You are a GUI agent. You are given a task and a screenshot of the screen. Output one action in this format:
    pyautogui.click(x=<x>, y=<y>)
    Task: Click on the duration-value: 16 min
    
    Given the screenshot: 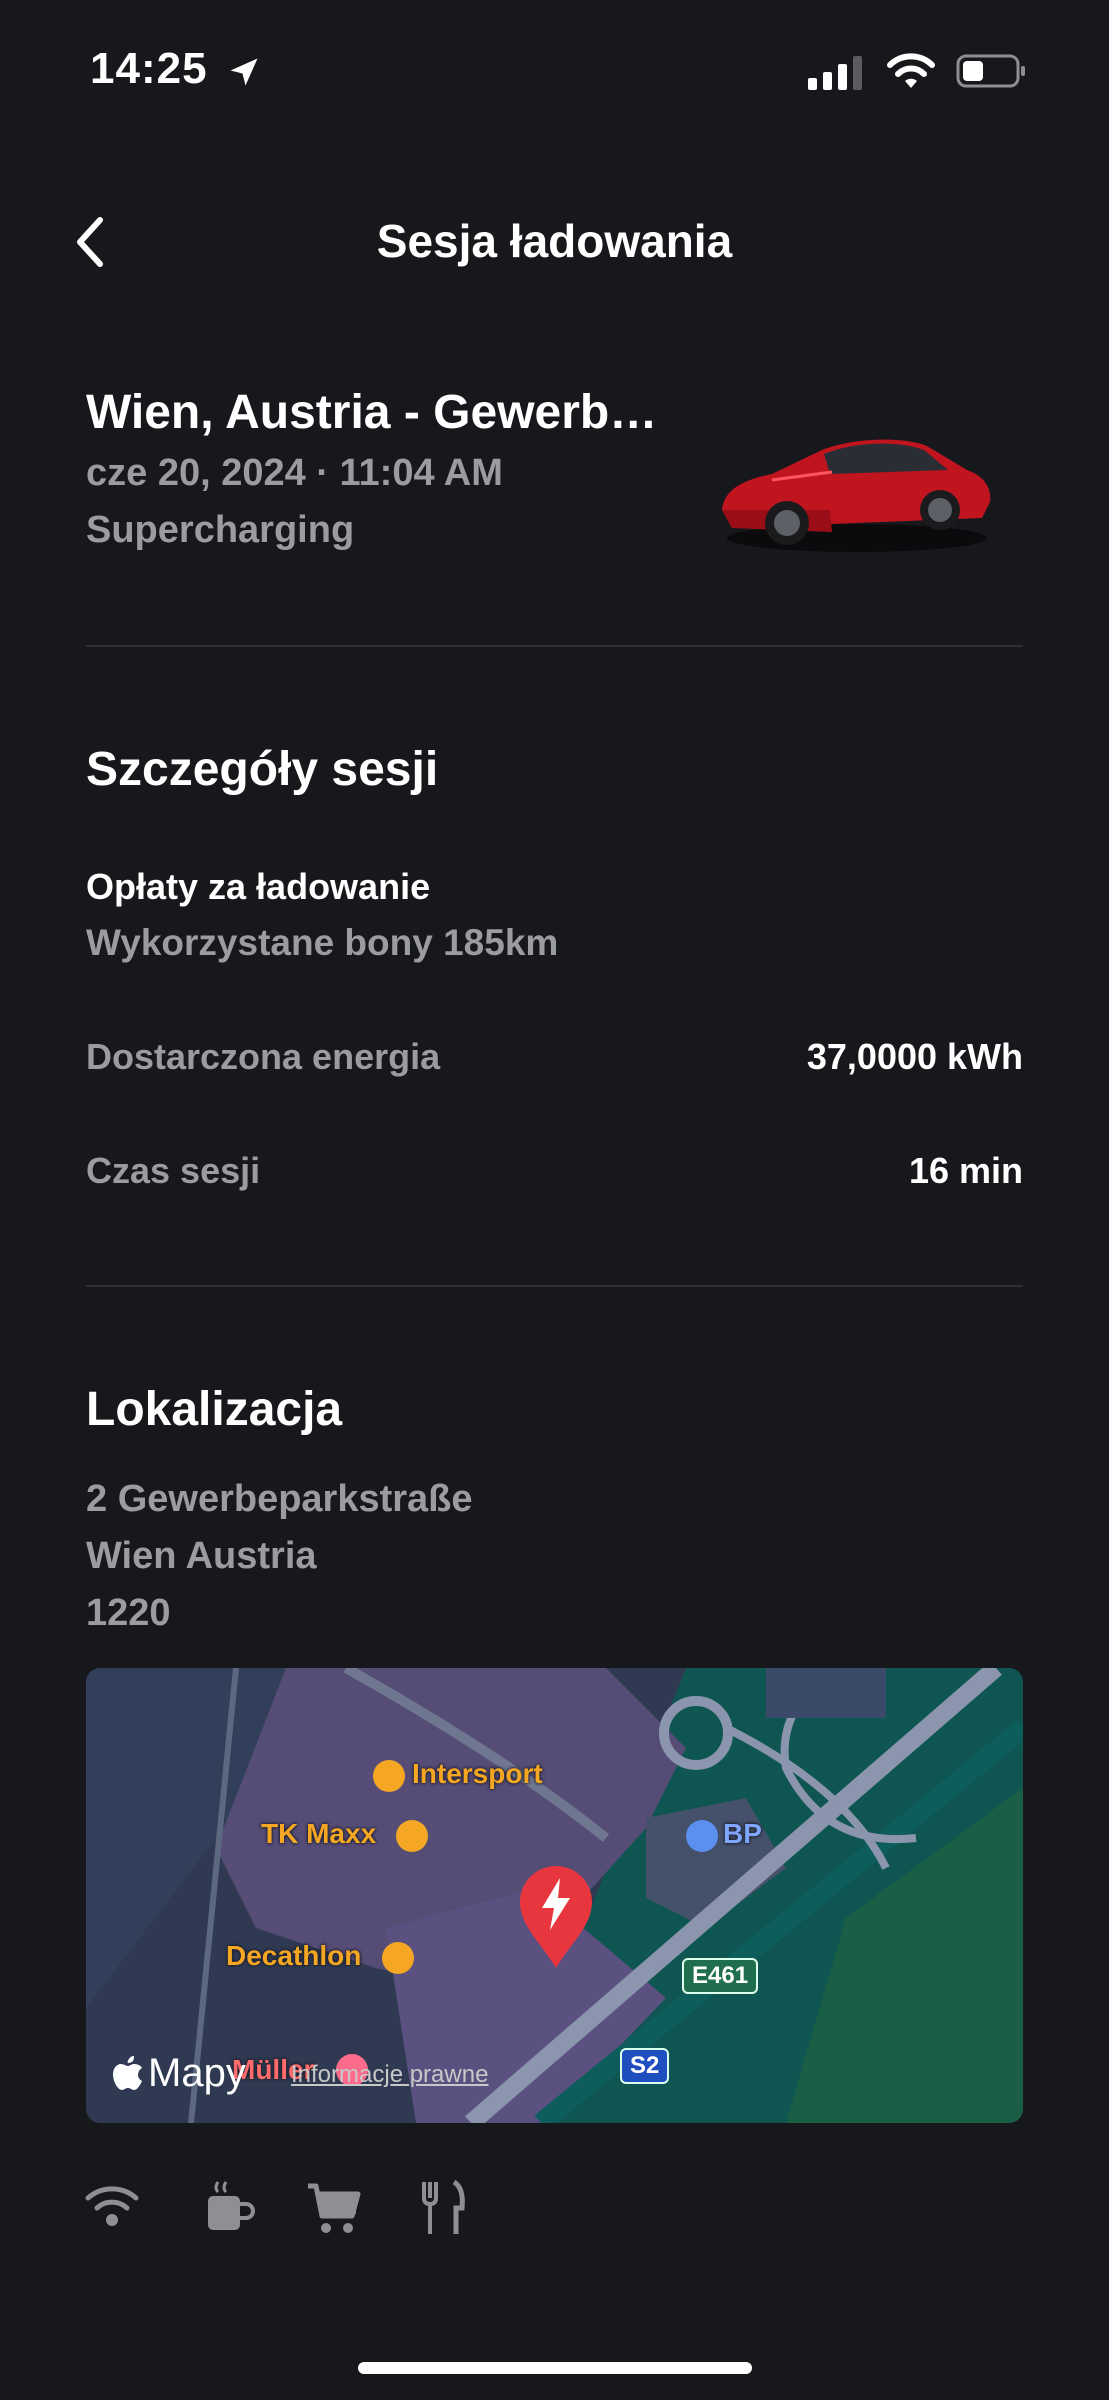 What is the action you would take?
    pyautogui.click(x=965, y=1170)
    